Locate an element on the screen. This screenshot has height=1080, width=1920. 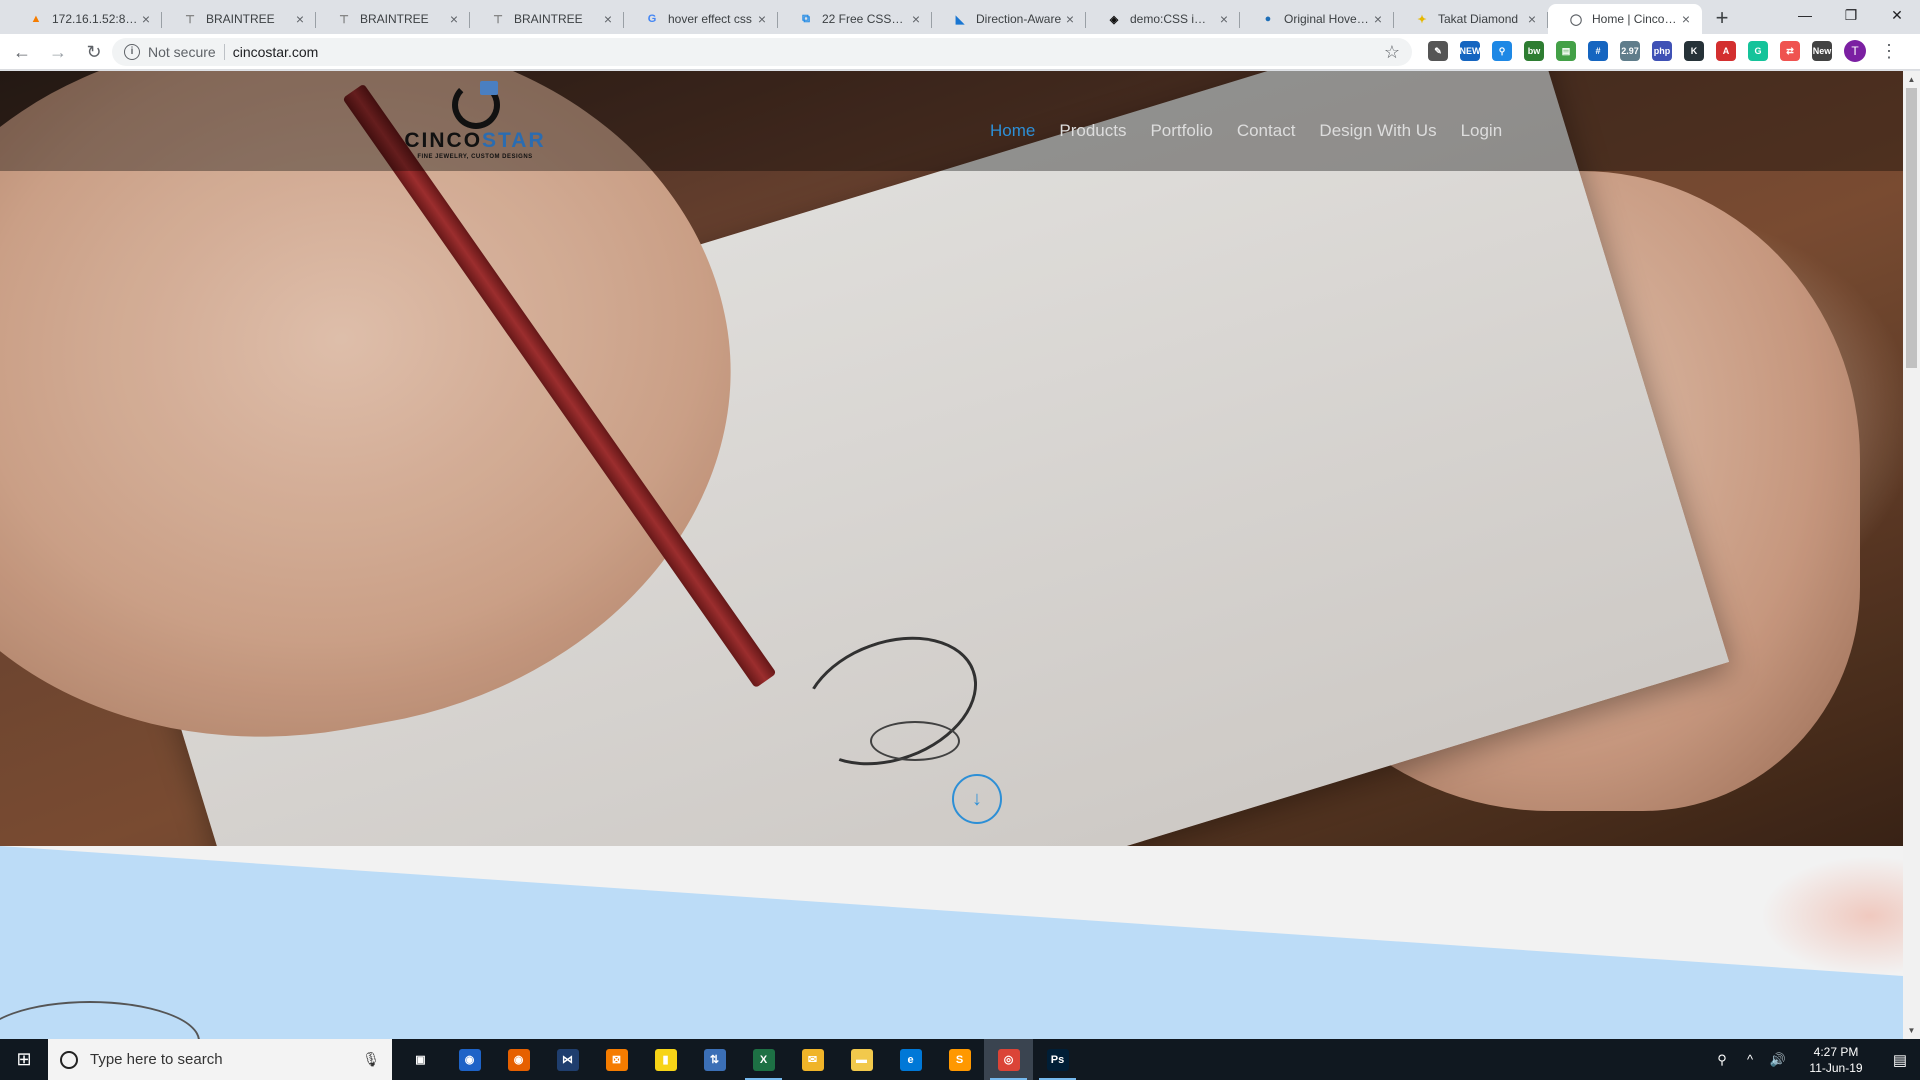
taskbar-search: Type here to search 🎙 is located at coordinates (220, 1059).